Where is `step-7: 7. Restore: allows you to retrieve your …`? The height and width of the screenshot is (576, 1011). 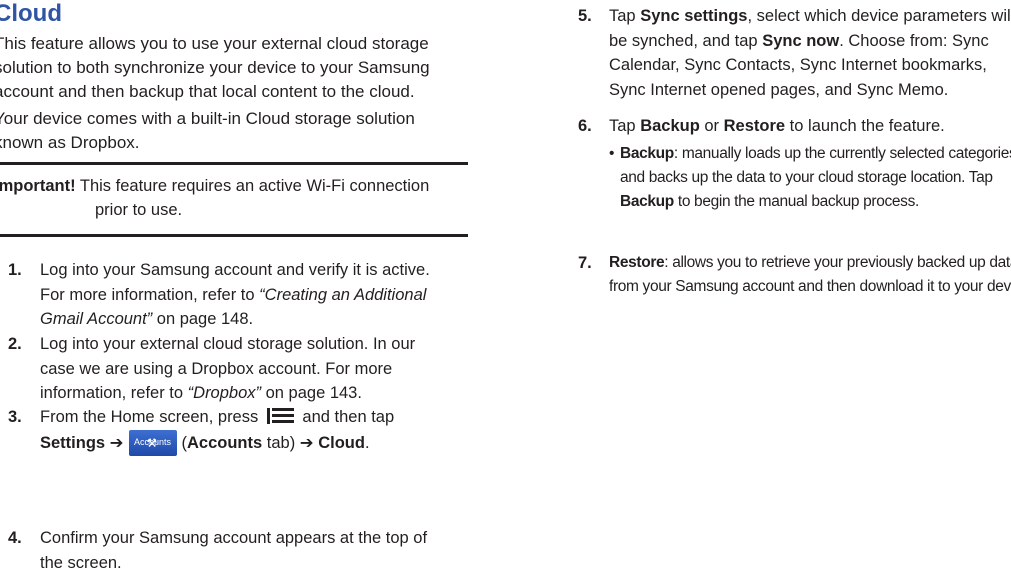 step-7: 7. Restore: allows you to retrieve your … is located at coordinates (794, 278).